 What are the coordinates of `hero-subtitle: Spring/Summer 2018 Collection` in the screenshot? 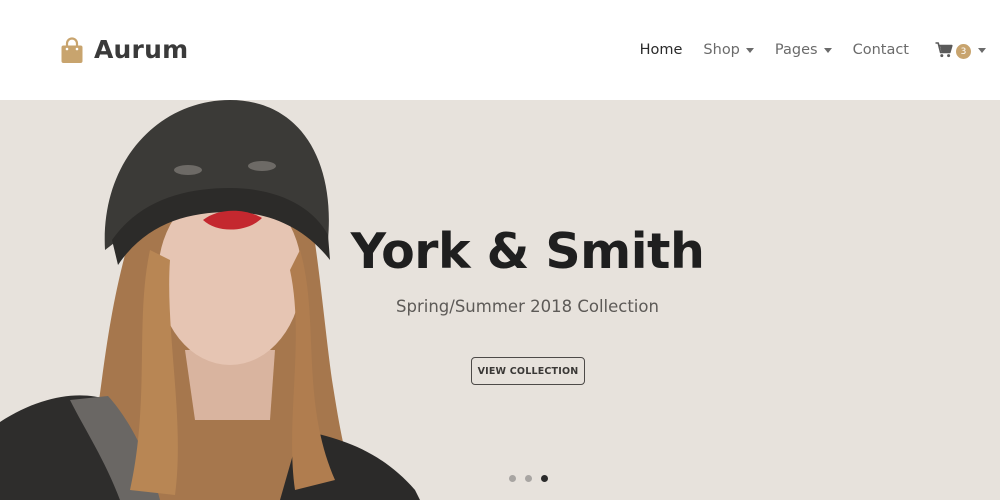 It's located at (527, 306).